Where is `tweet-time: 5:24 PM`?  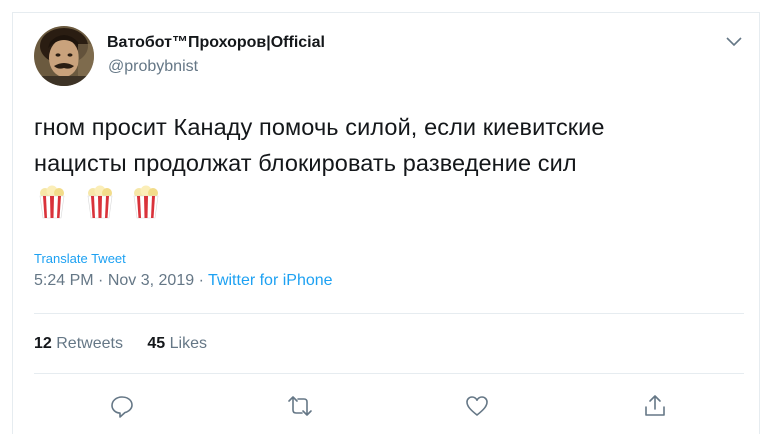
tweet-time: 5:24 PM is located at coordinates (64, 280).